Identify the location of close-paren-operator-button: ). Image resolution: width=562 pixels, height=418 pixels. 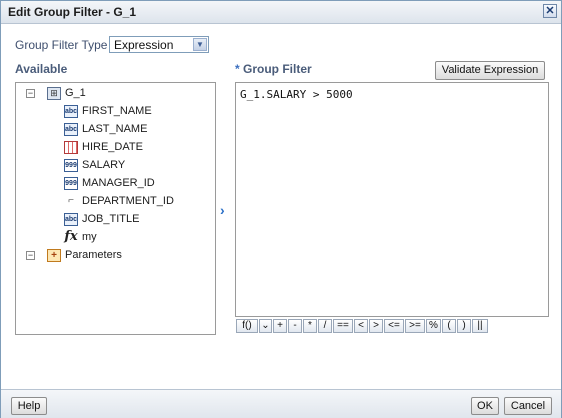
(464, 326).